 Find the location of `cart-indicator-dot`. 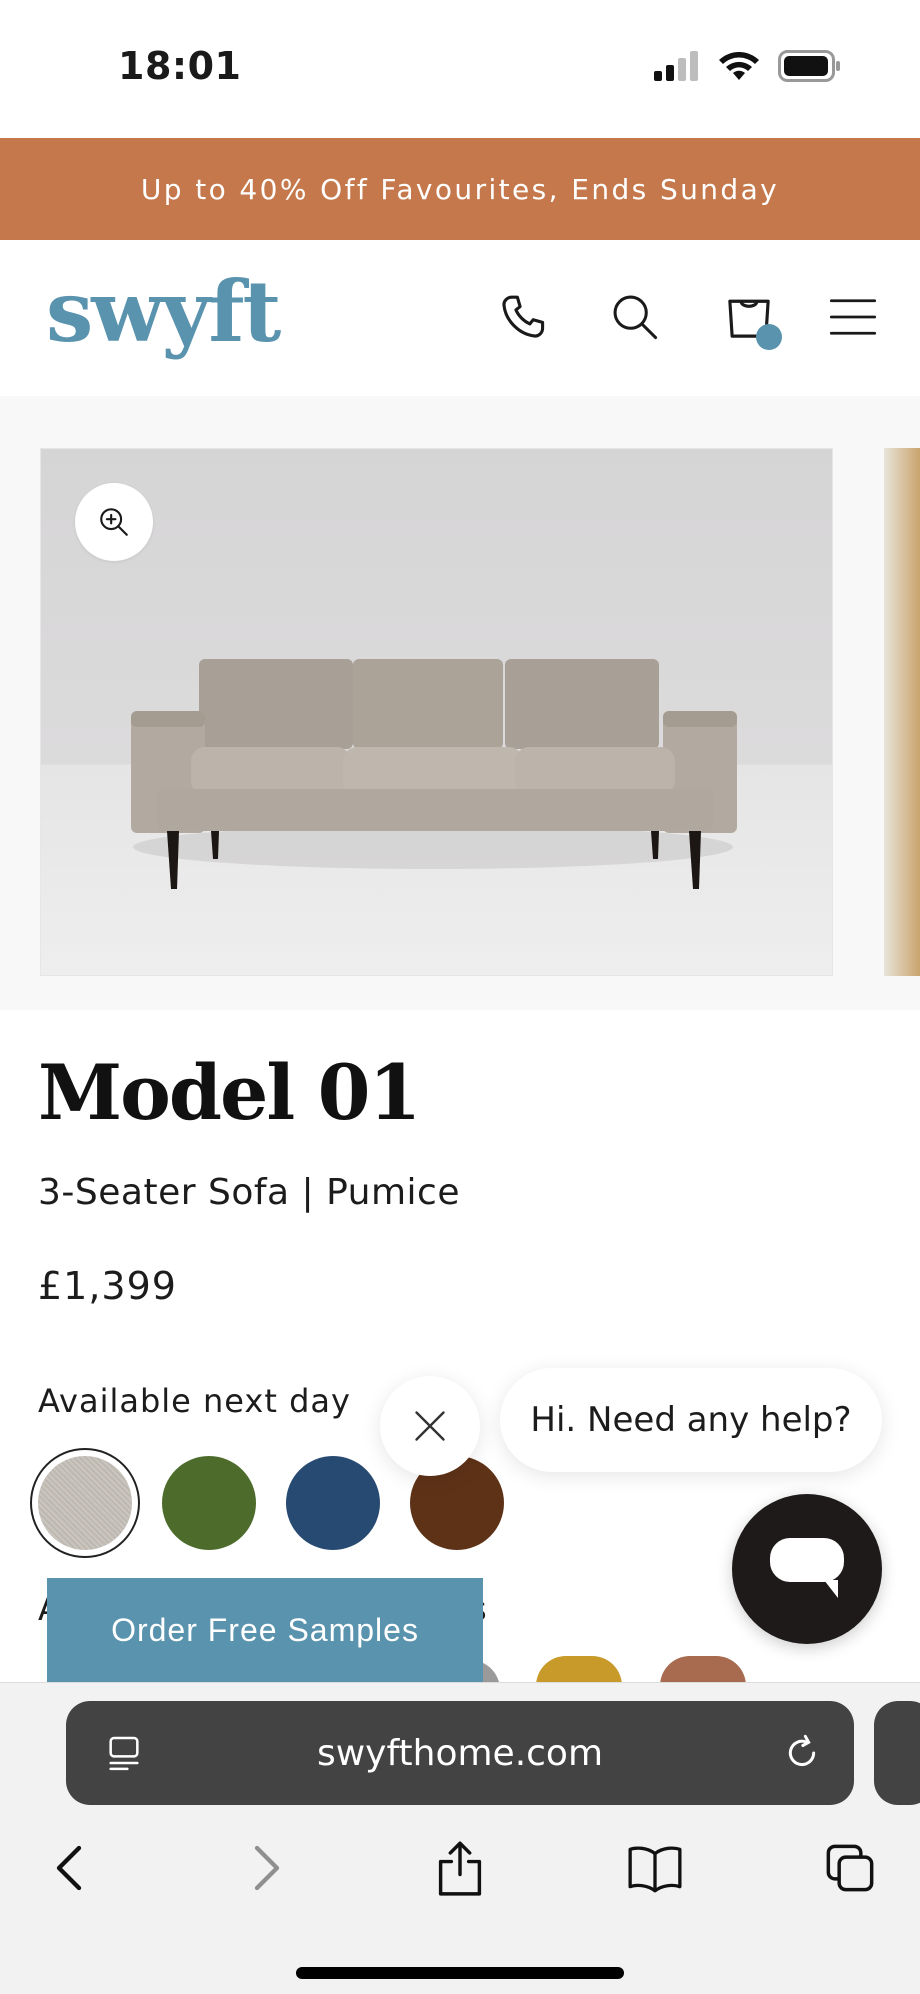

cart-indicator-dot is located at coordinates (769, 337).